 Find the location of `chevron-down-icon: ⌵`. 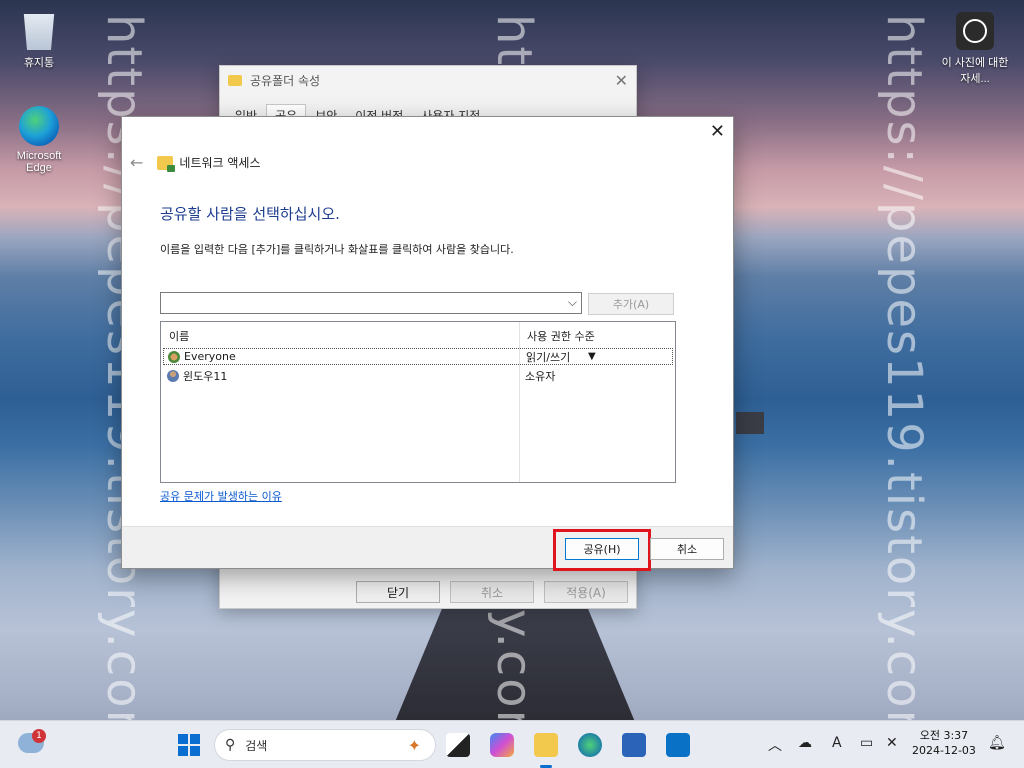

chevron-down-icon: ⌵ is located at coordinates (572, 302).